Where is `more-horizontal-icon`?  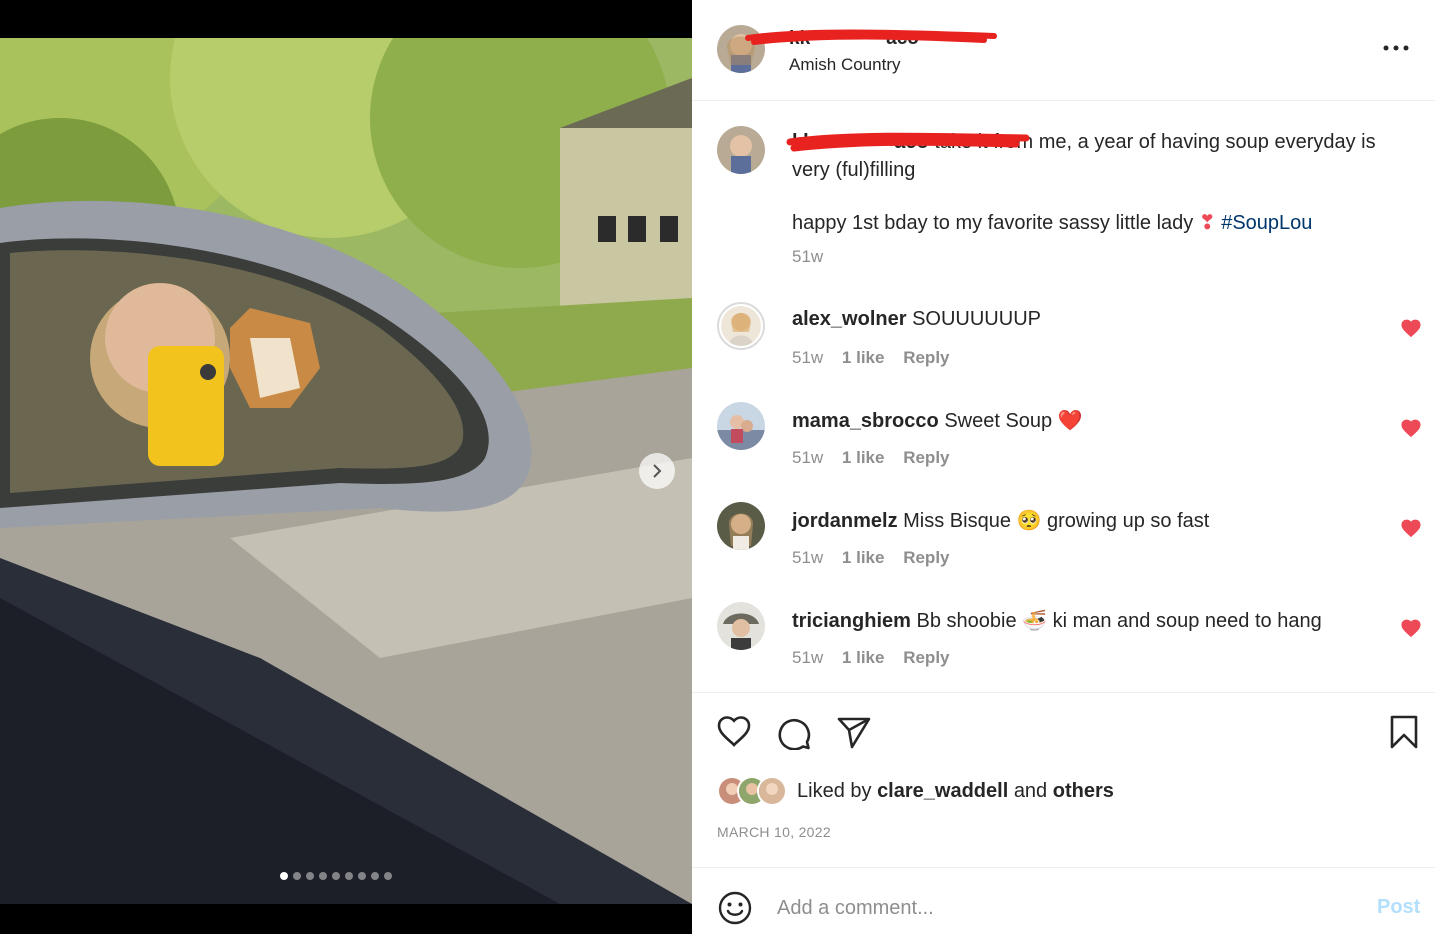
more-horizontal-icon is located at coordinates (1396, 48).